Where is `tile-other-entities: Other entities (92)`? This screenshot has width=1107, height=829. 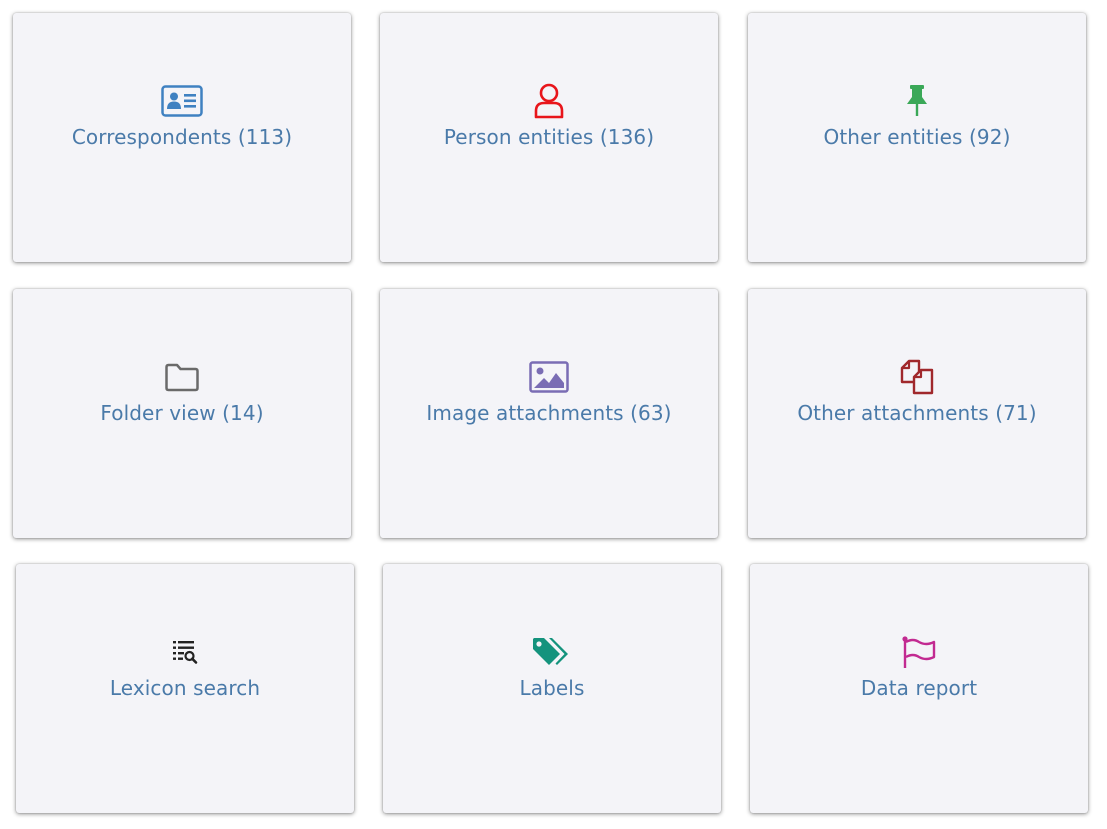
tile-other-entities: Other entities (92) is located at coordinates (917, 137).